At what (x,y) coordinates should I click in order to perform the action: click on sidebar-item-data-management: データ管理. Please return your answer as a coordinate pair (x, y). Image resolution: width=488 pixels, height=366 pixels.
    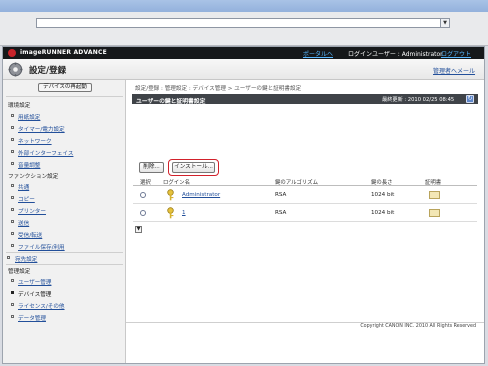
    Looking at the image, I should click on (28, 318).